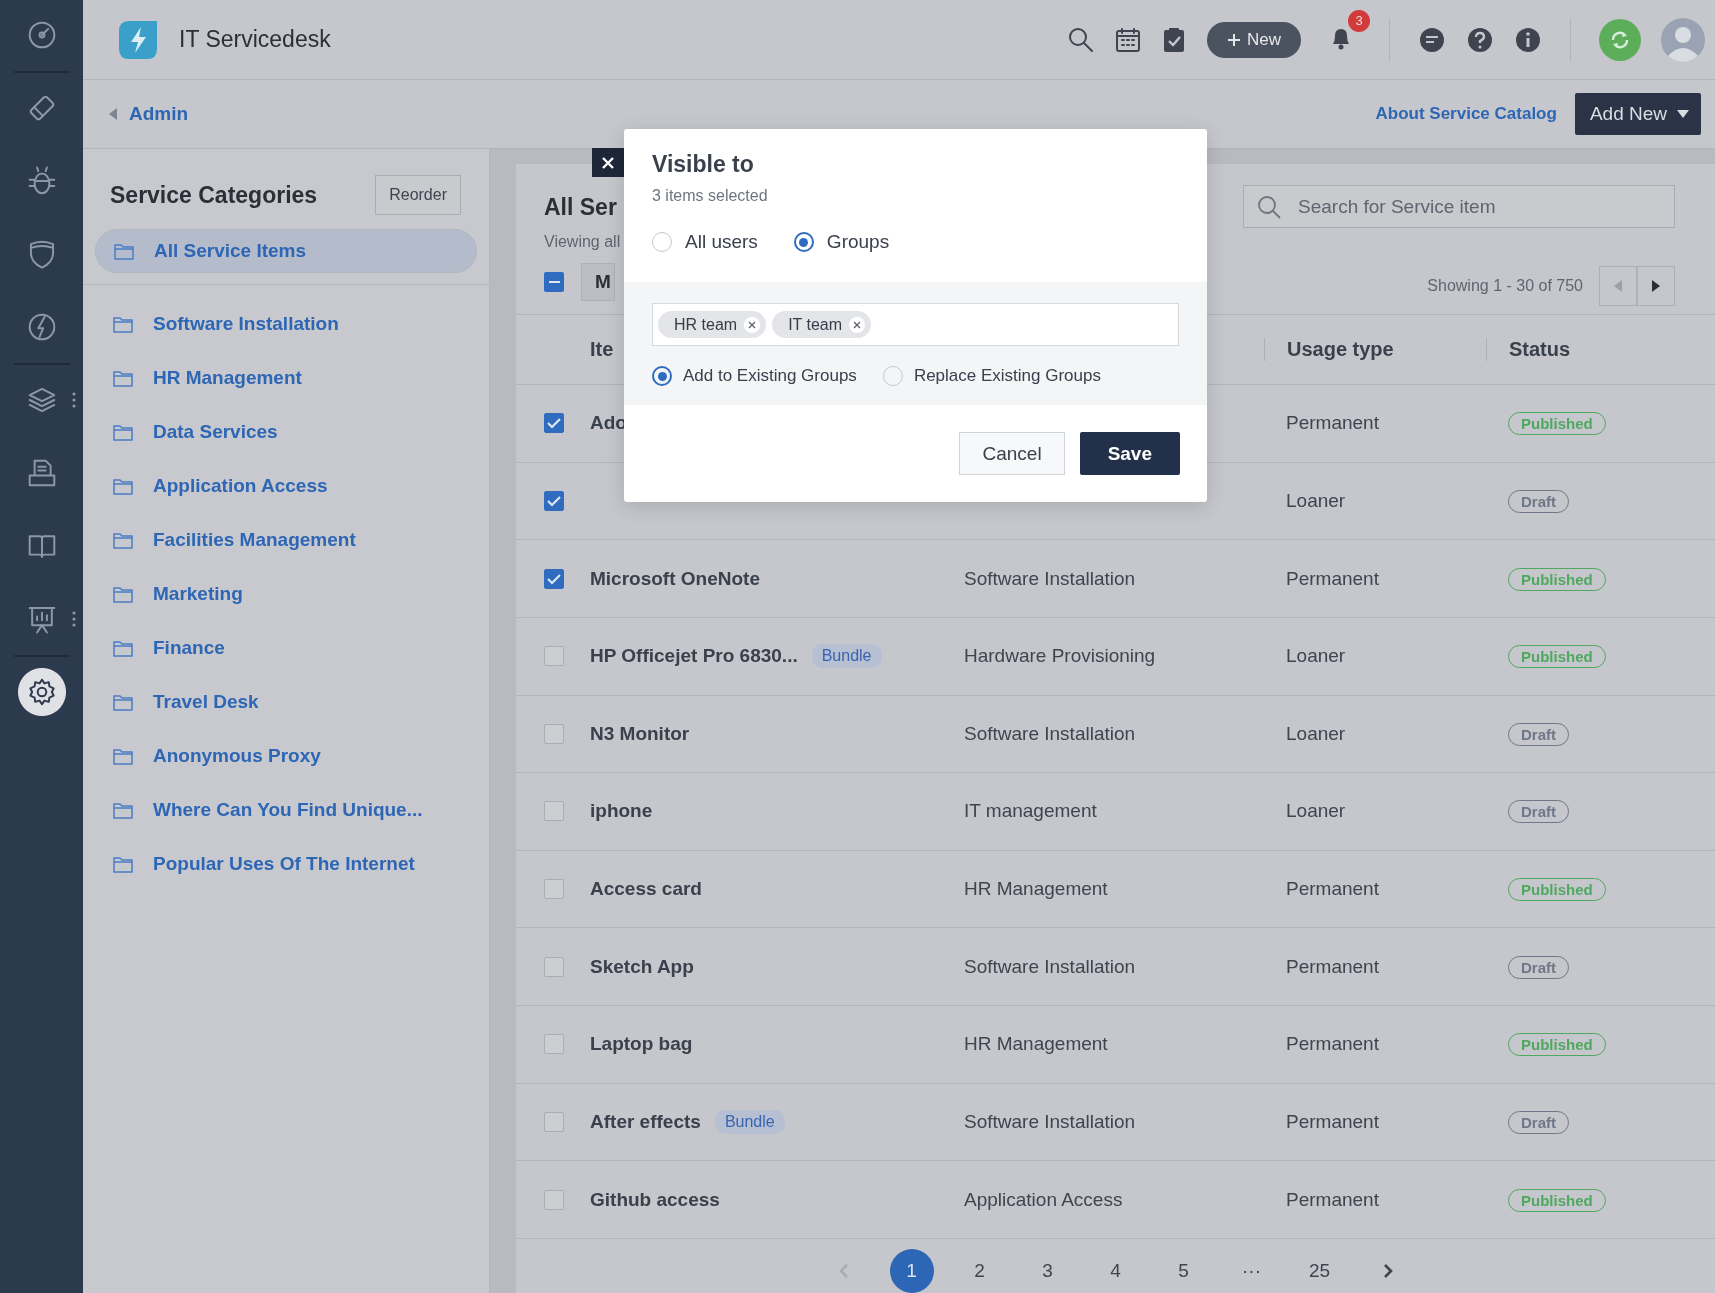  I want to click on radio-option: Replace Existing Groups, so click(991, 376).